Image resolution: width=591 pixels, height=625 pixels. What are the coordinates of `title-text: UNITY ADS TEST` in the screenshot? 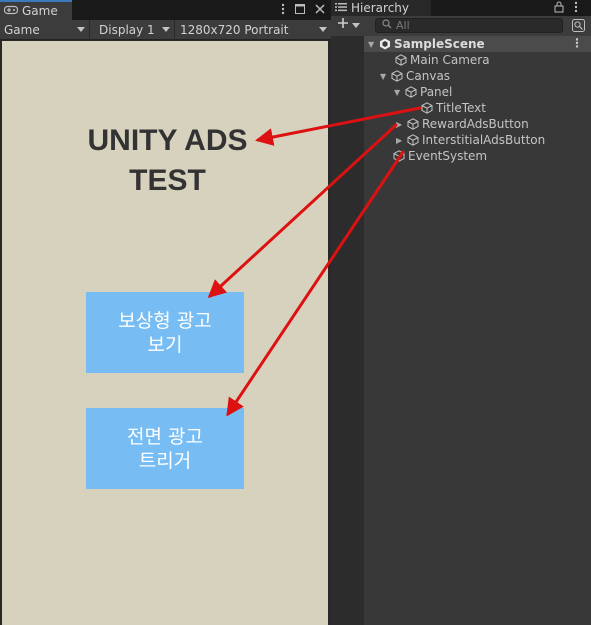 It's located at (167, 161).